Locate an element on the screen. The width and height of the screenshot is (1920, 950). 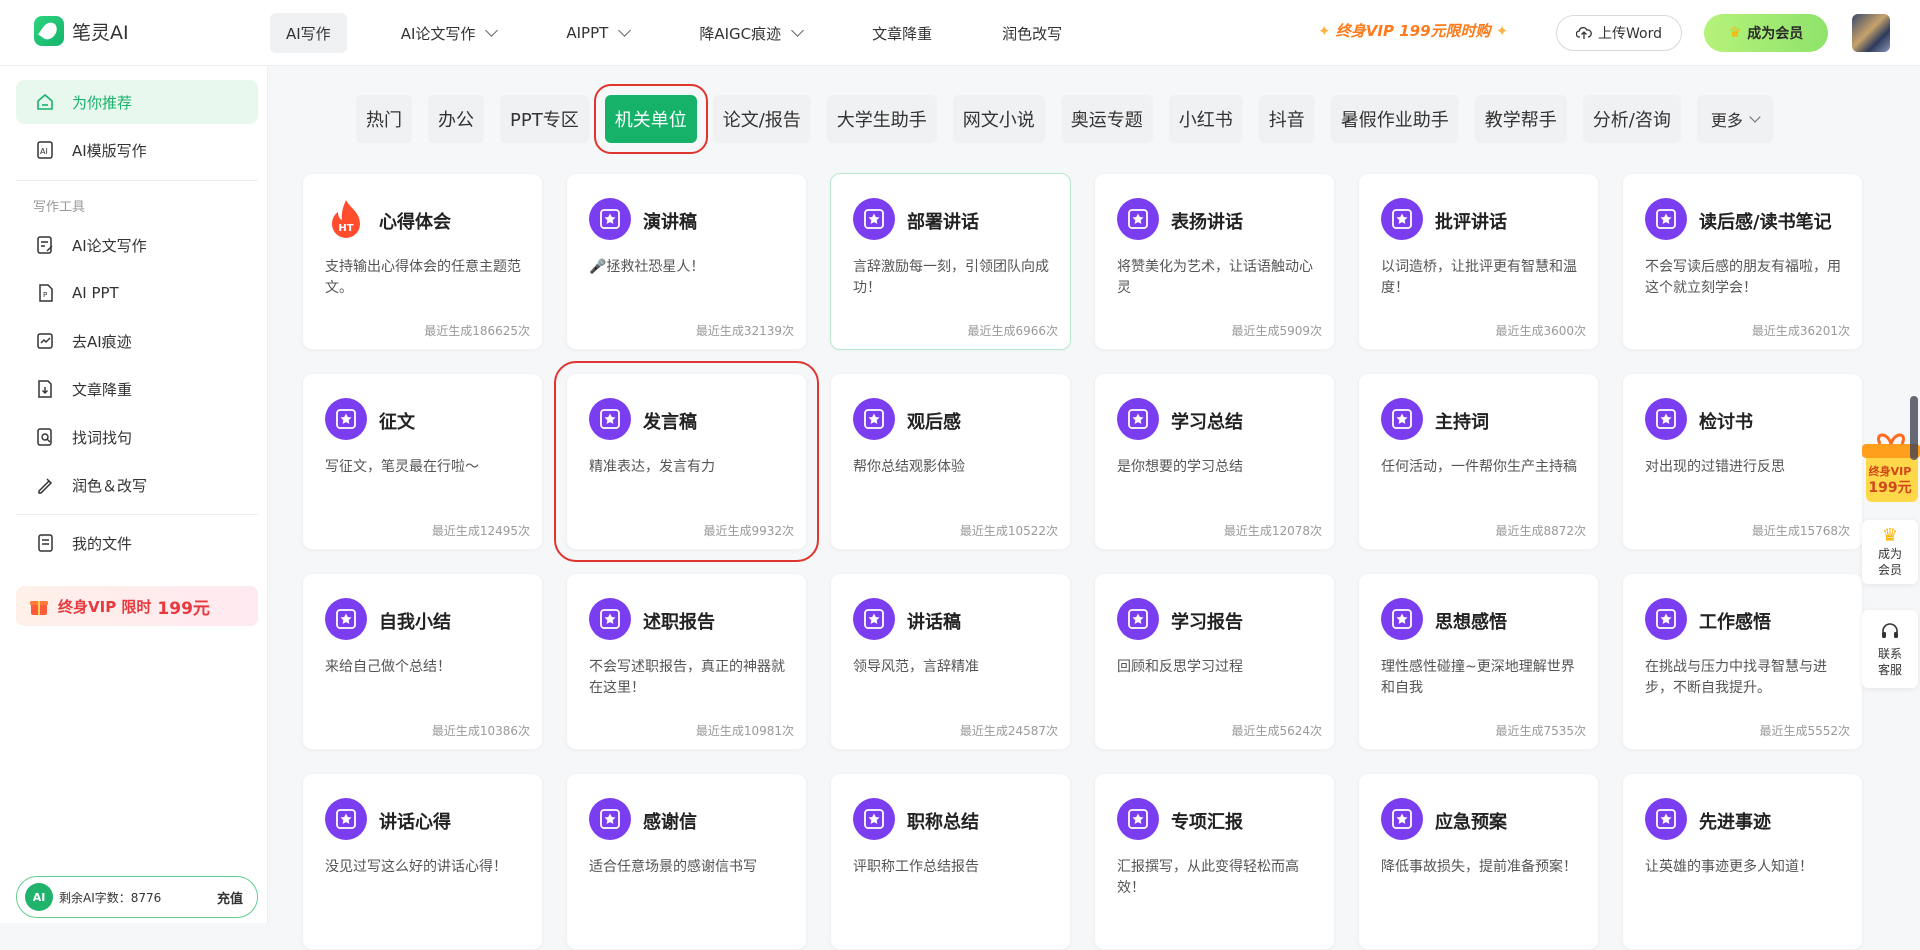
tab-10: 暑假作业助手 is located at coordinates (1394, 119).